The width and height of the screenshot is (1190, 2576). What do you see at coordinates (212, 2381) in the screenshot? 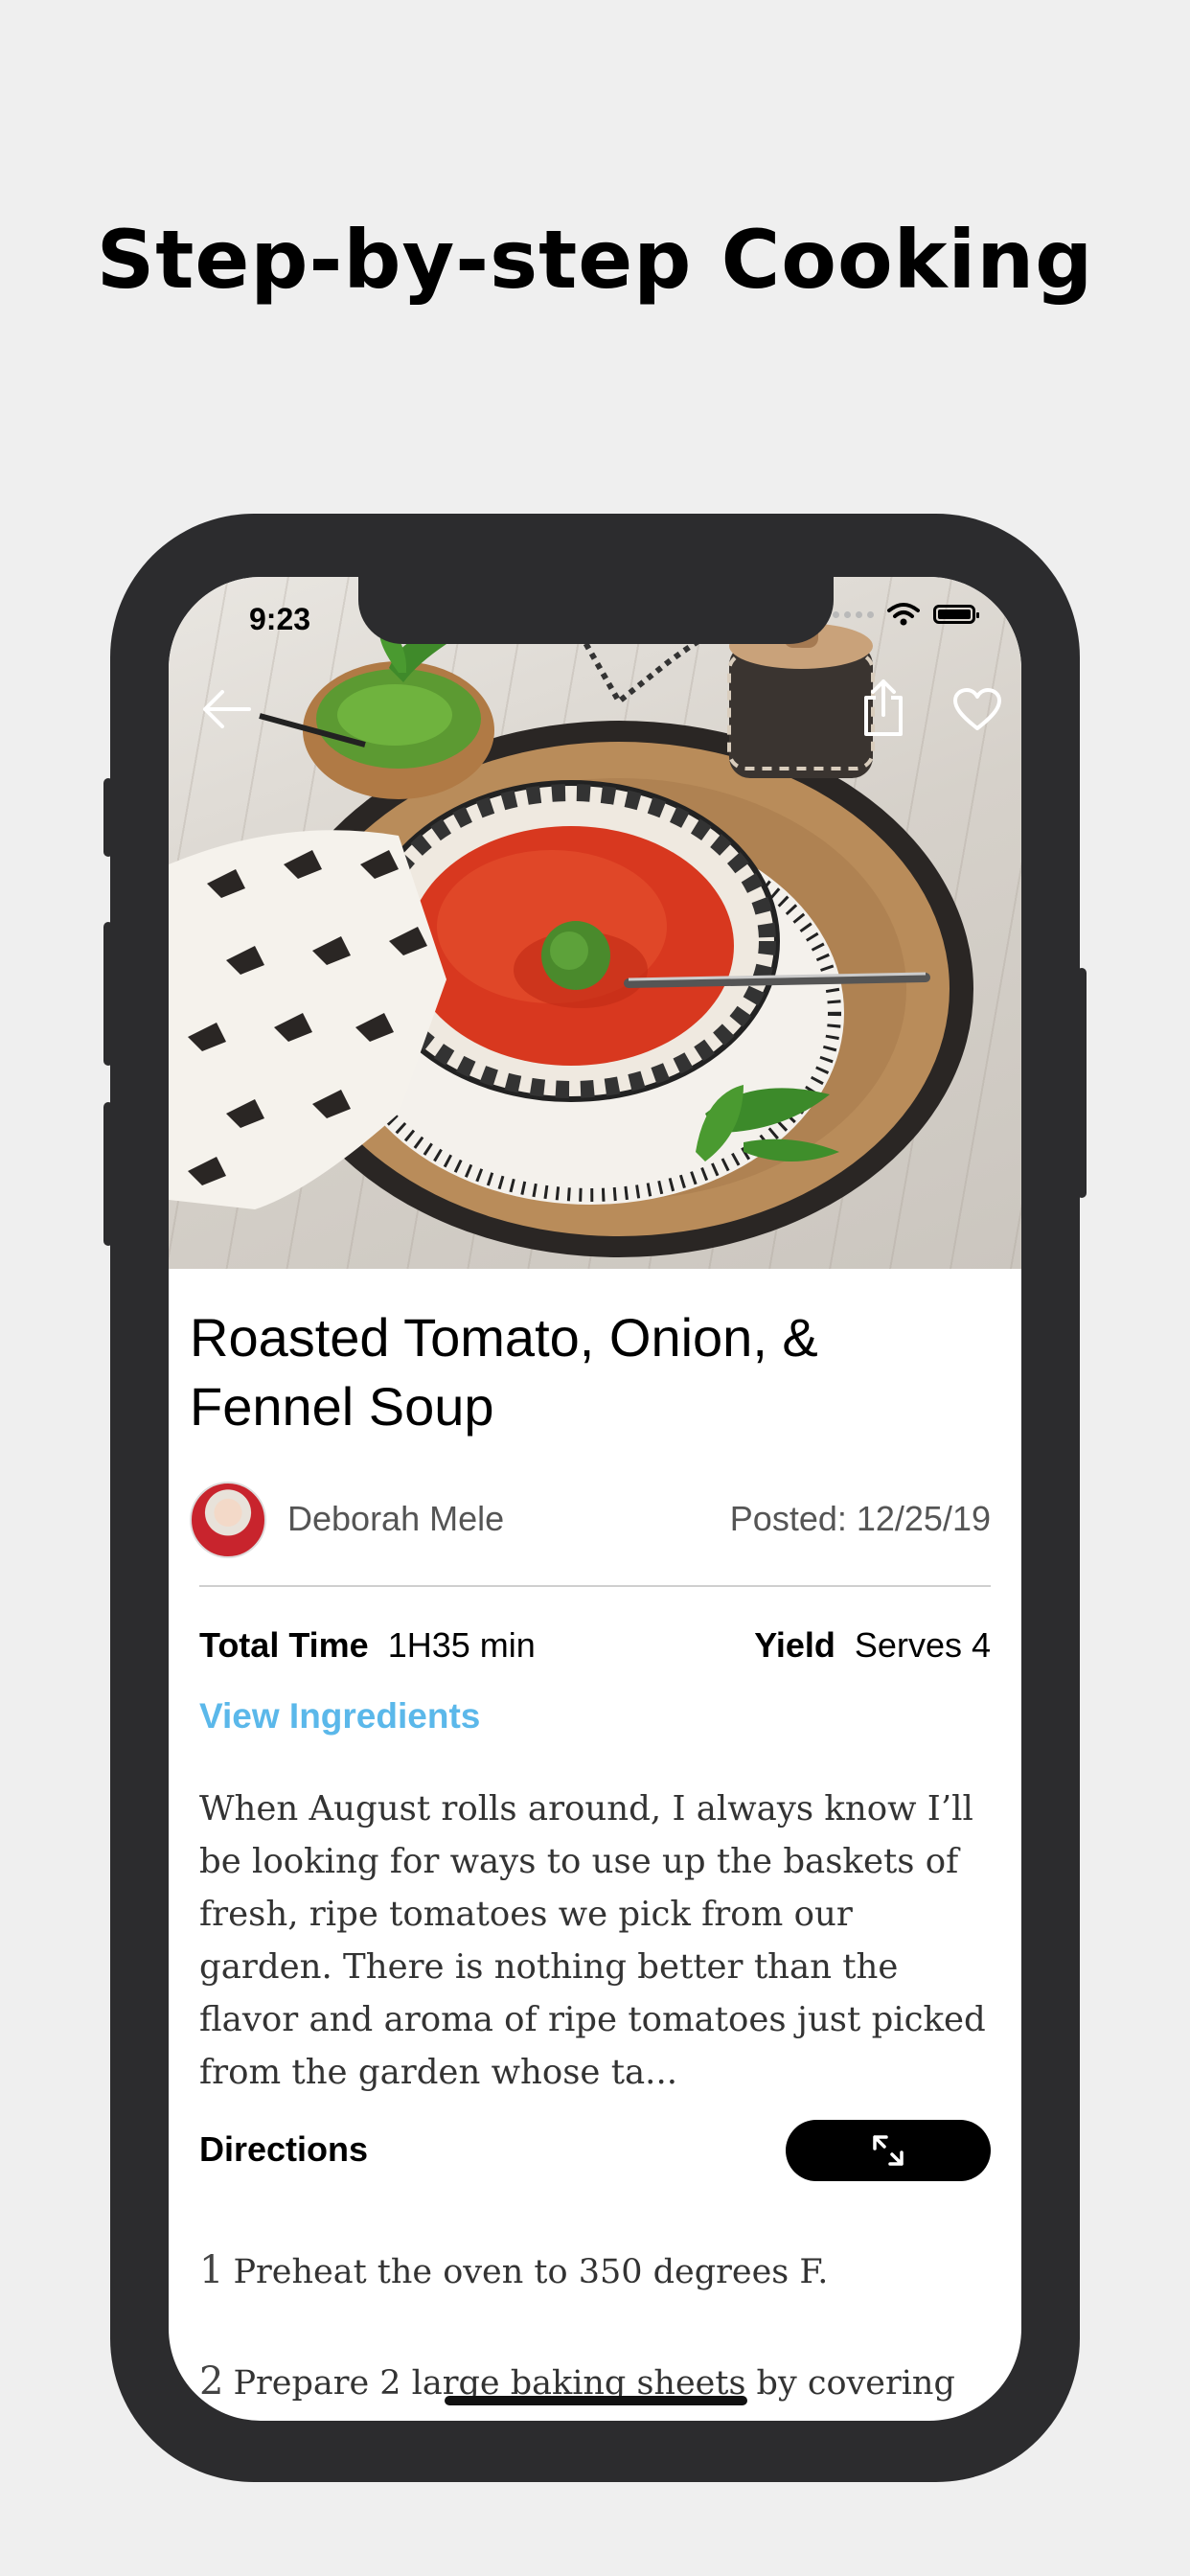
I see `step-number: 2` at bounding box center [212, 2381].